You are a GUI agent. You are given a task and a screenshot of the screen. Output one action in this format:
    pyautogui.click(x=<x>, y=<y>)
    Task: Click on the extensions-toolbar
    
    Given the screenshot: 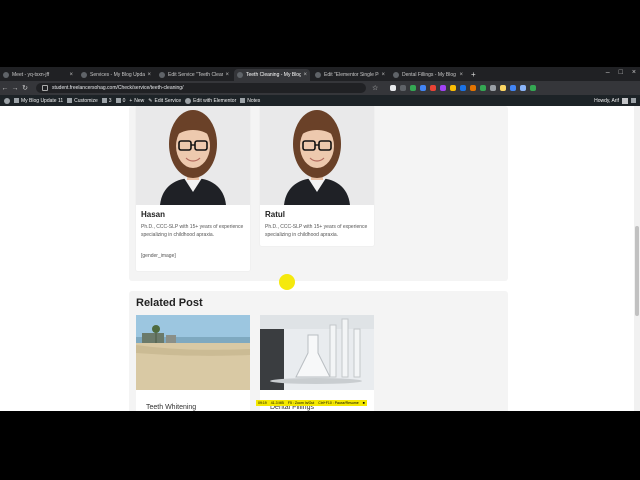 What is the action you would take?
    pyautogui.click(x=463, y=88)
    